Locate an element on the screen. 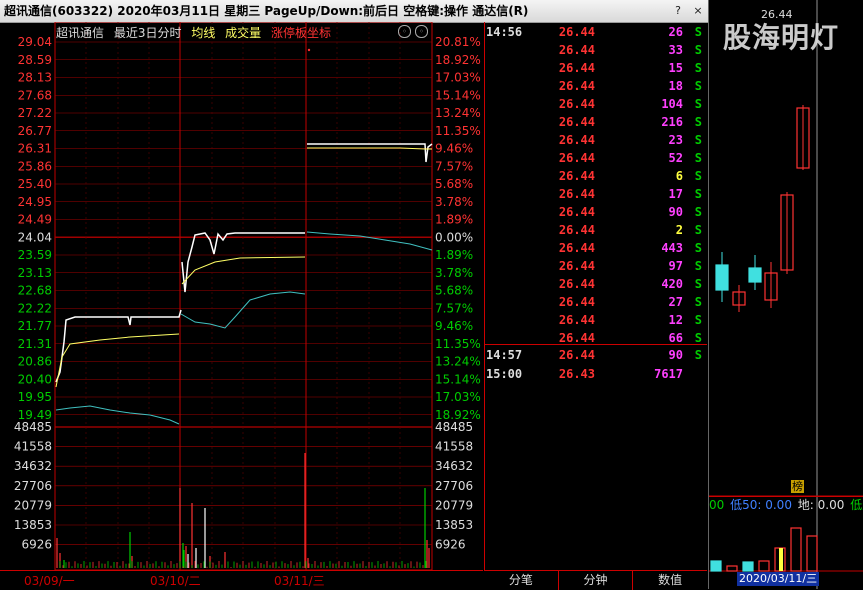 This screenshot has width=863, height=590. tick-volume: 33 is located at coordinates (675, 50).